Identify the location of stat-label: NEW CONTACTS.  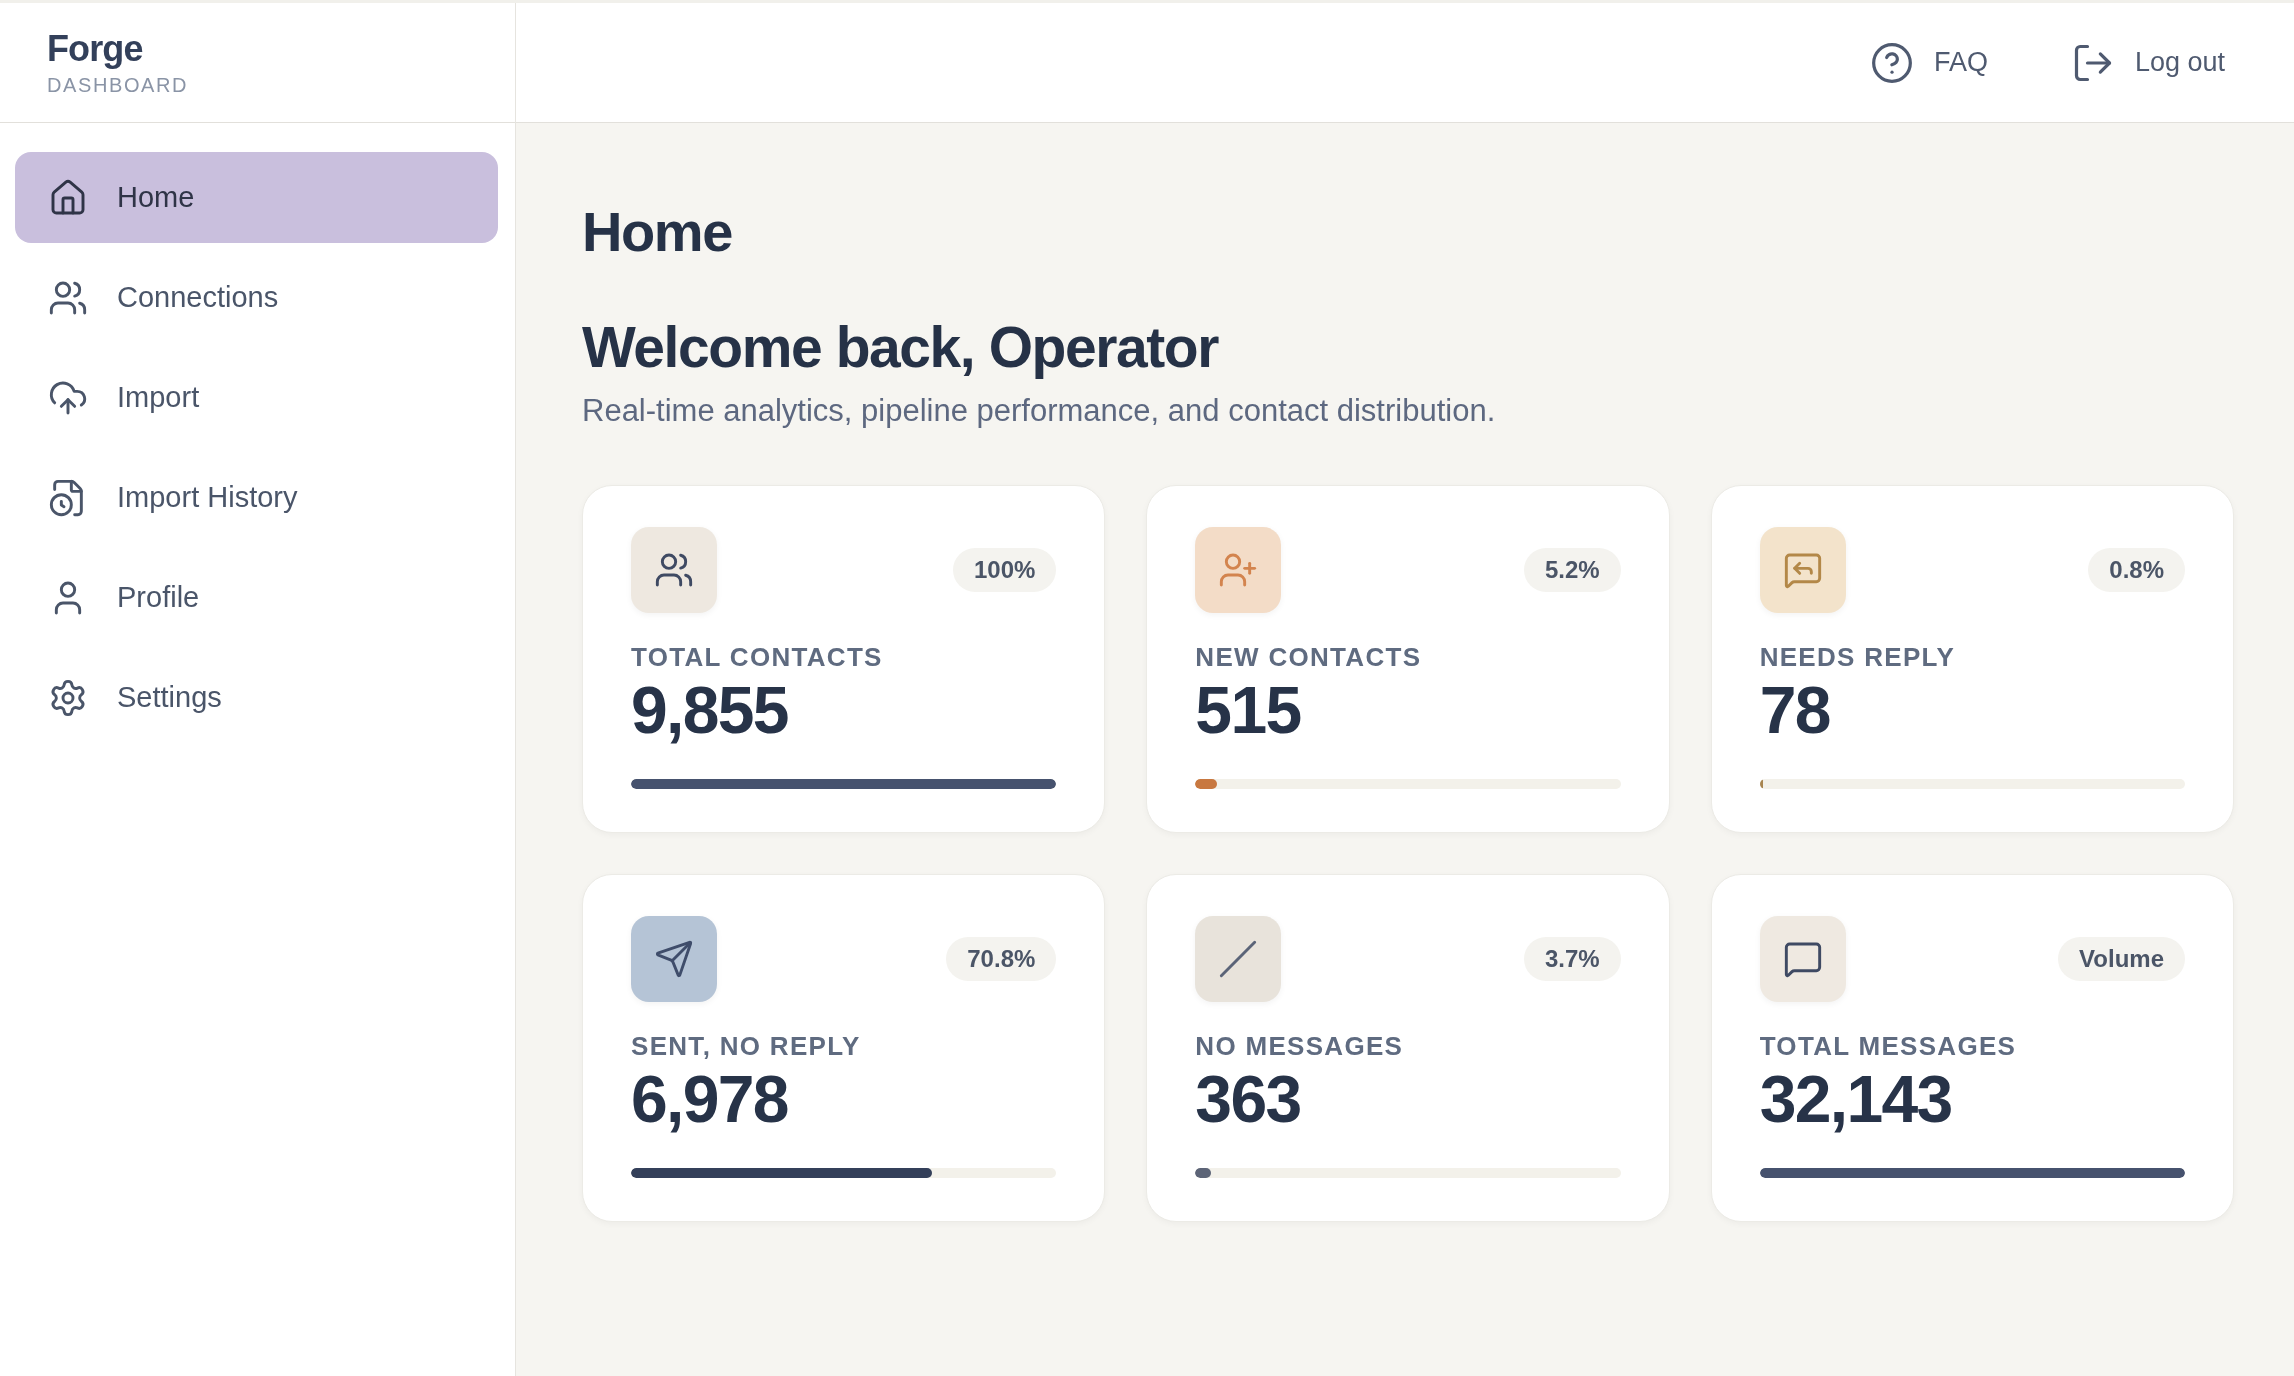
(1308, 657).